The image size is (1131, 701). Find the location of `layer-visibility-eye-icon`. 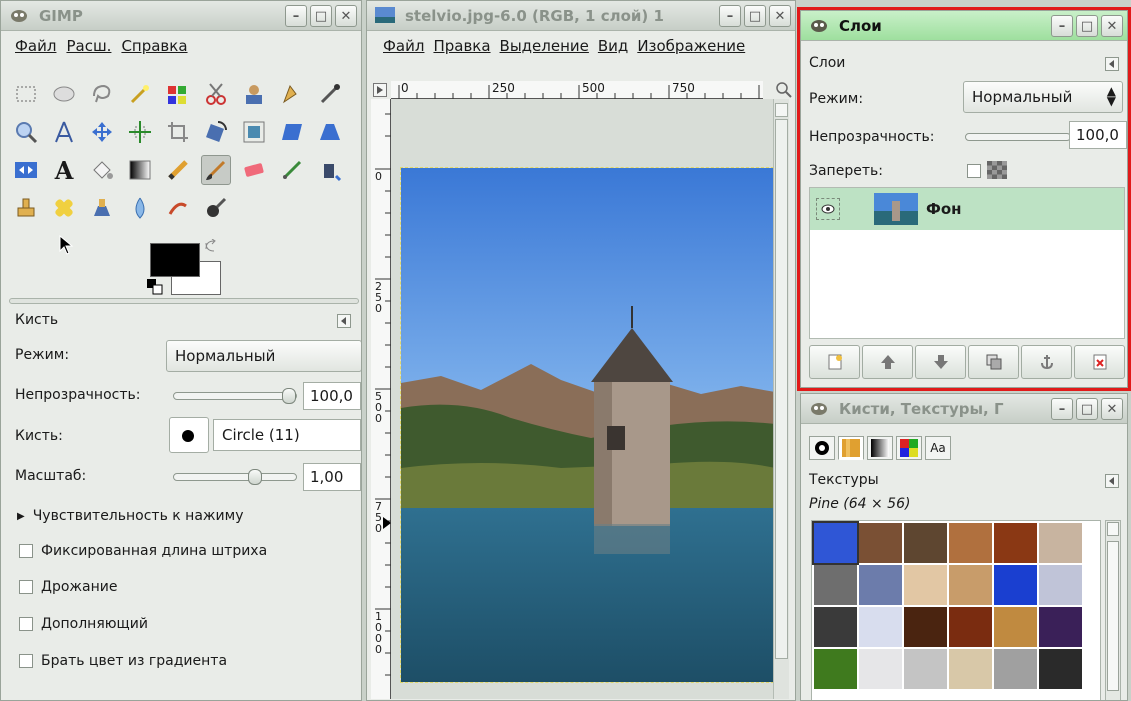

layer-visibility-eye-icon is located at coordinates (828, 209).